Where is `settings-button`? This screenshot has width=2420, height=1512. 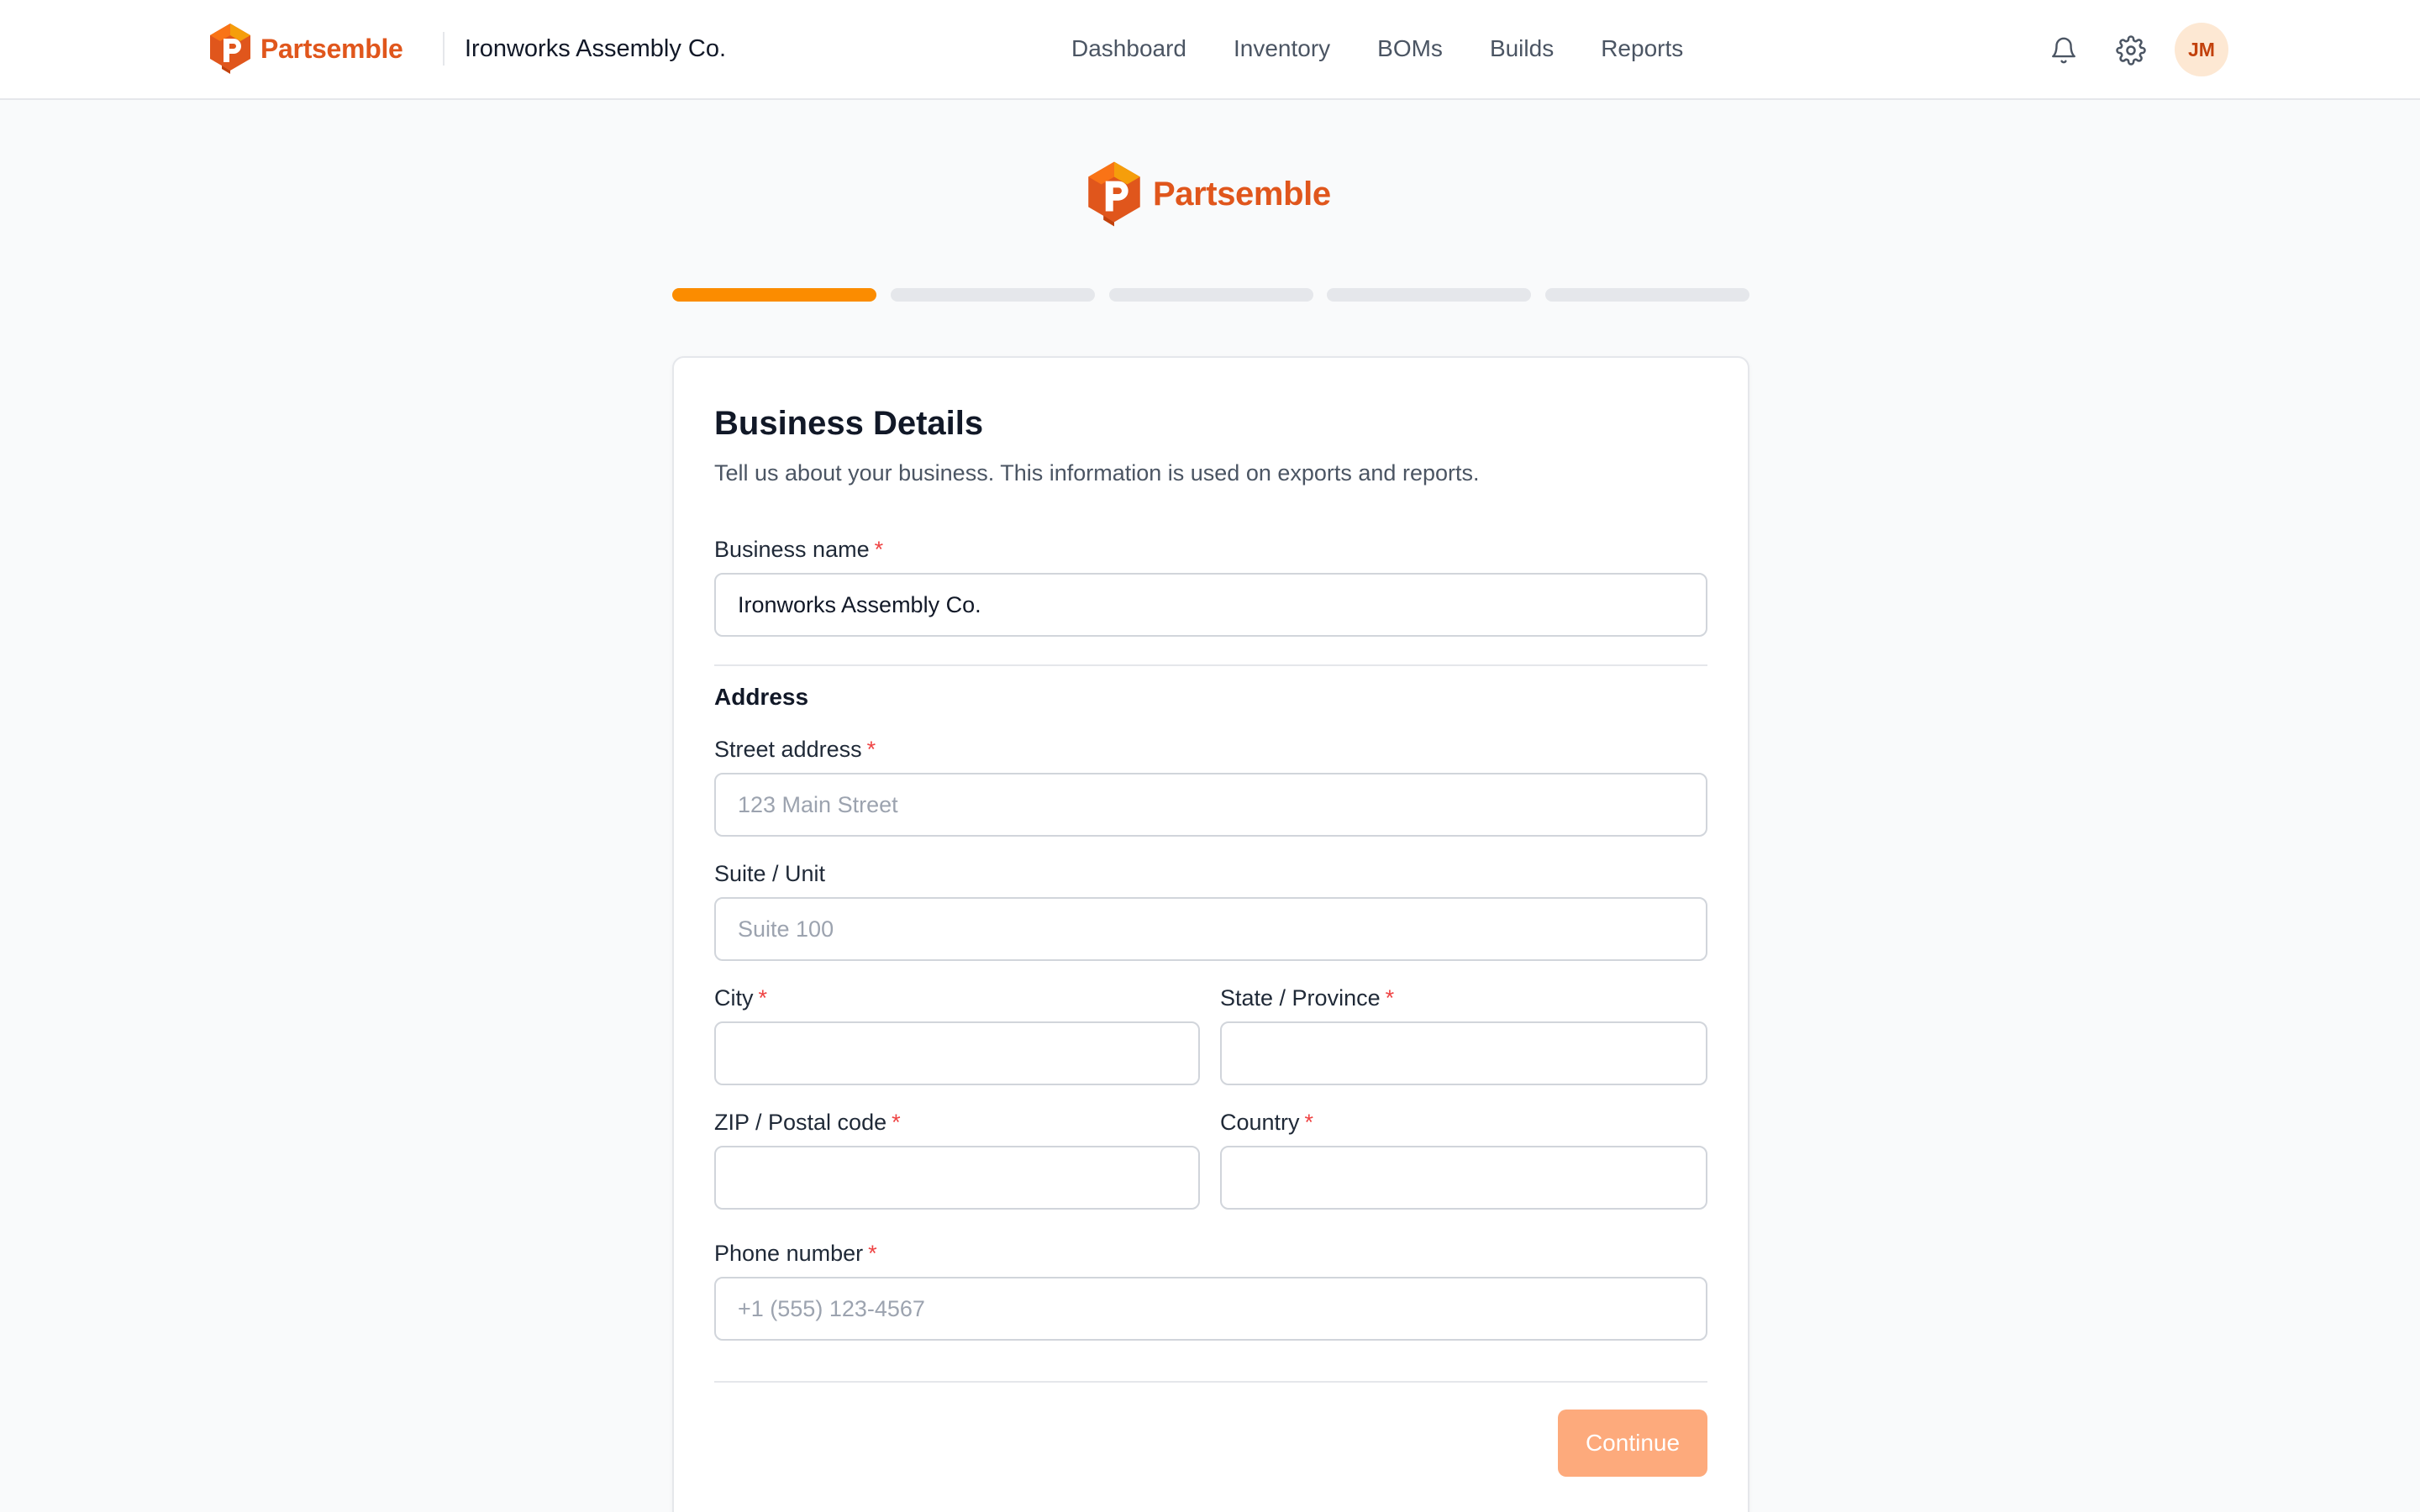 settings-button is located at coordinates (2131, 50).